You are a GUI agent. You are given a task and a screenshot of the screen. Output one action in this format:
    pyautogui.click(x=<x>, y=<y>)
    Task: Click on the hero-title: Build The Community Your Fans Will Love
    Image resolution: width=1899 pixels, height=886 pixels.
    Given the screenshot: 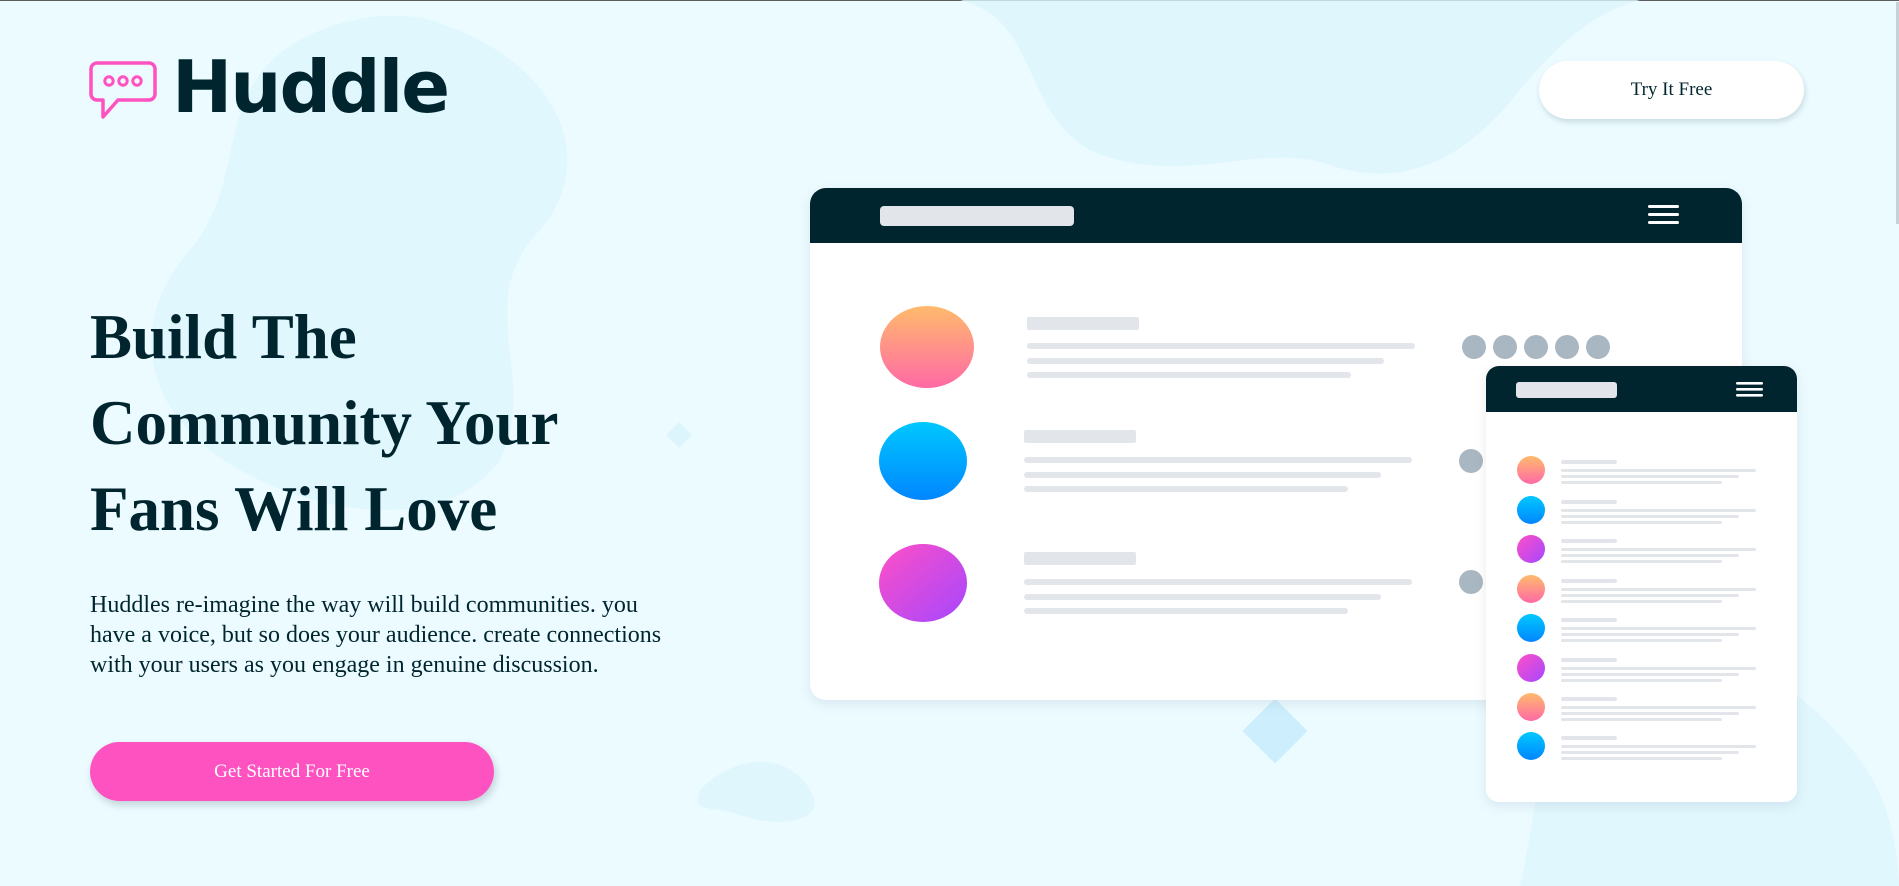 What is the action you would take?
    pyautogui.click(x=390, y=423)
    